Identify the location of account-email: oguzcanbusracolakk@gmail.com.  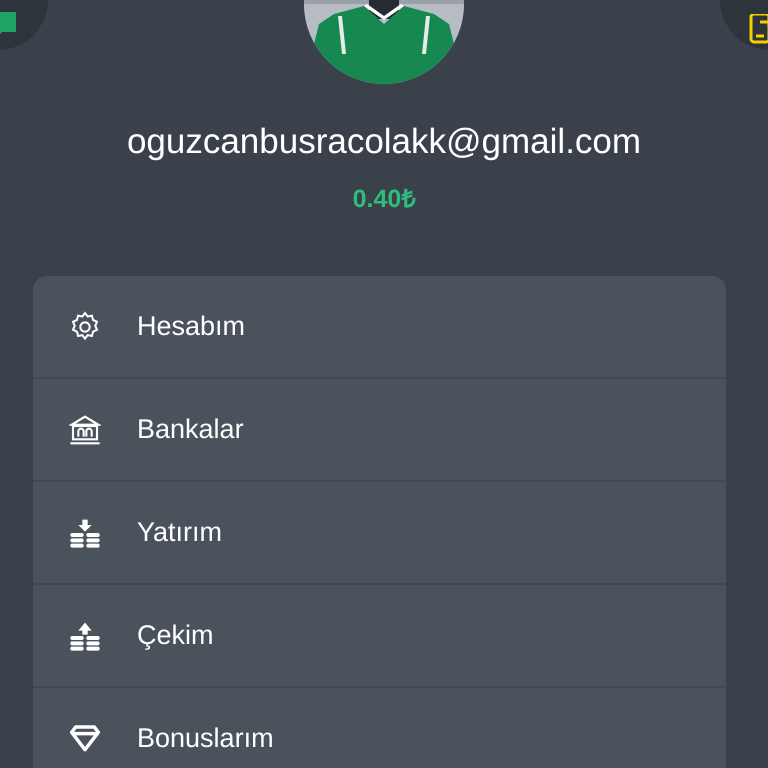
(384, 142).